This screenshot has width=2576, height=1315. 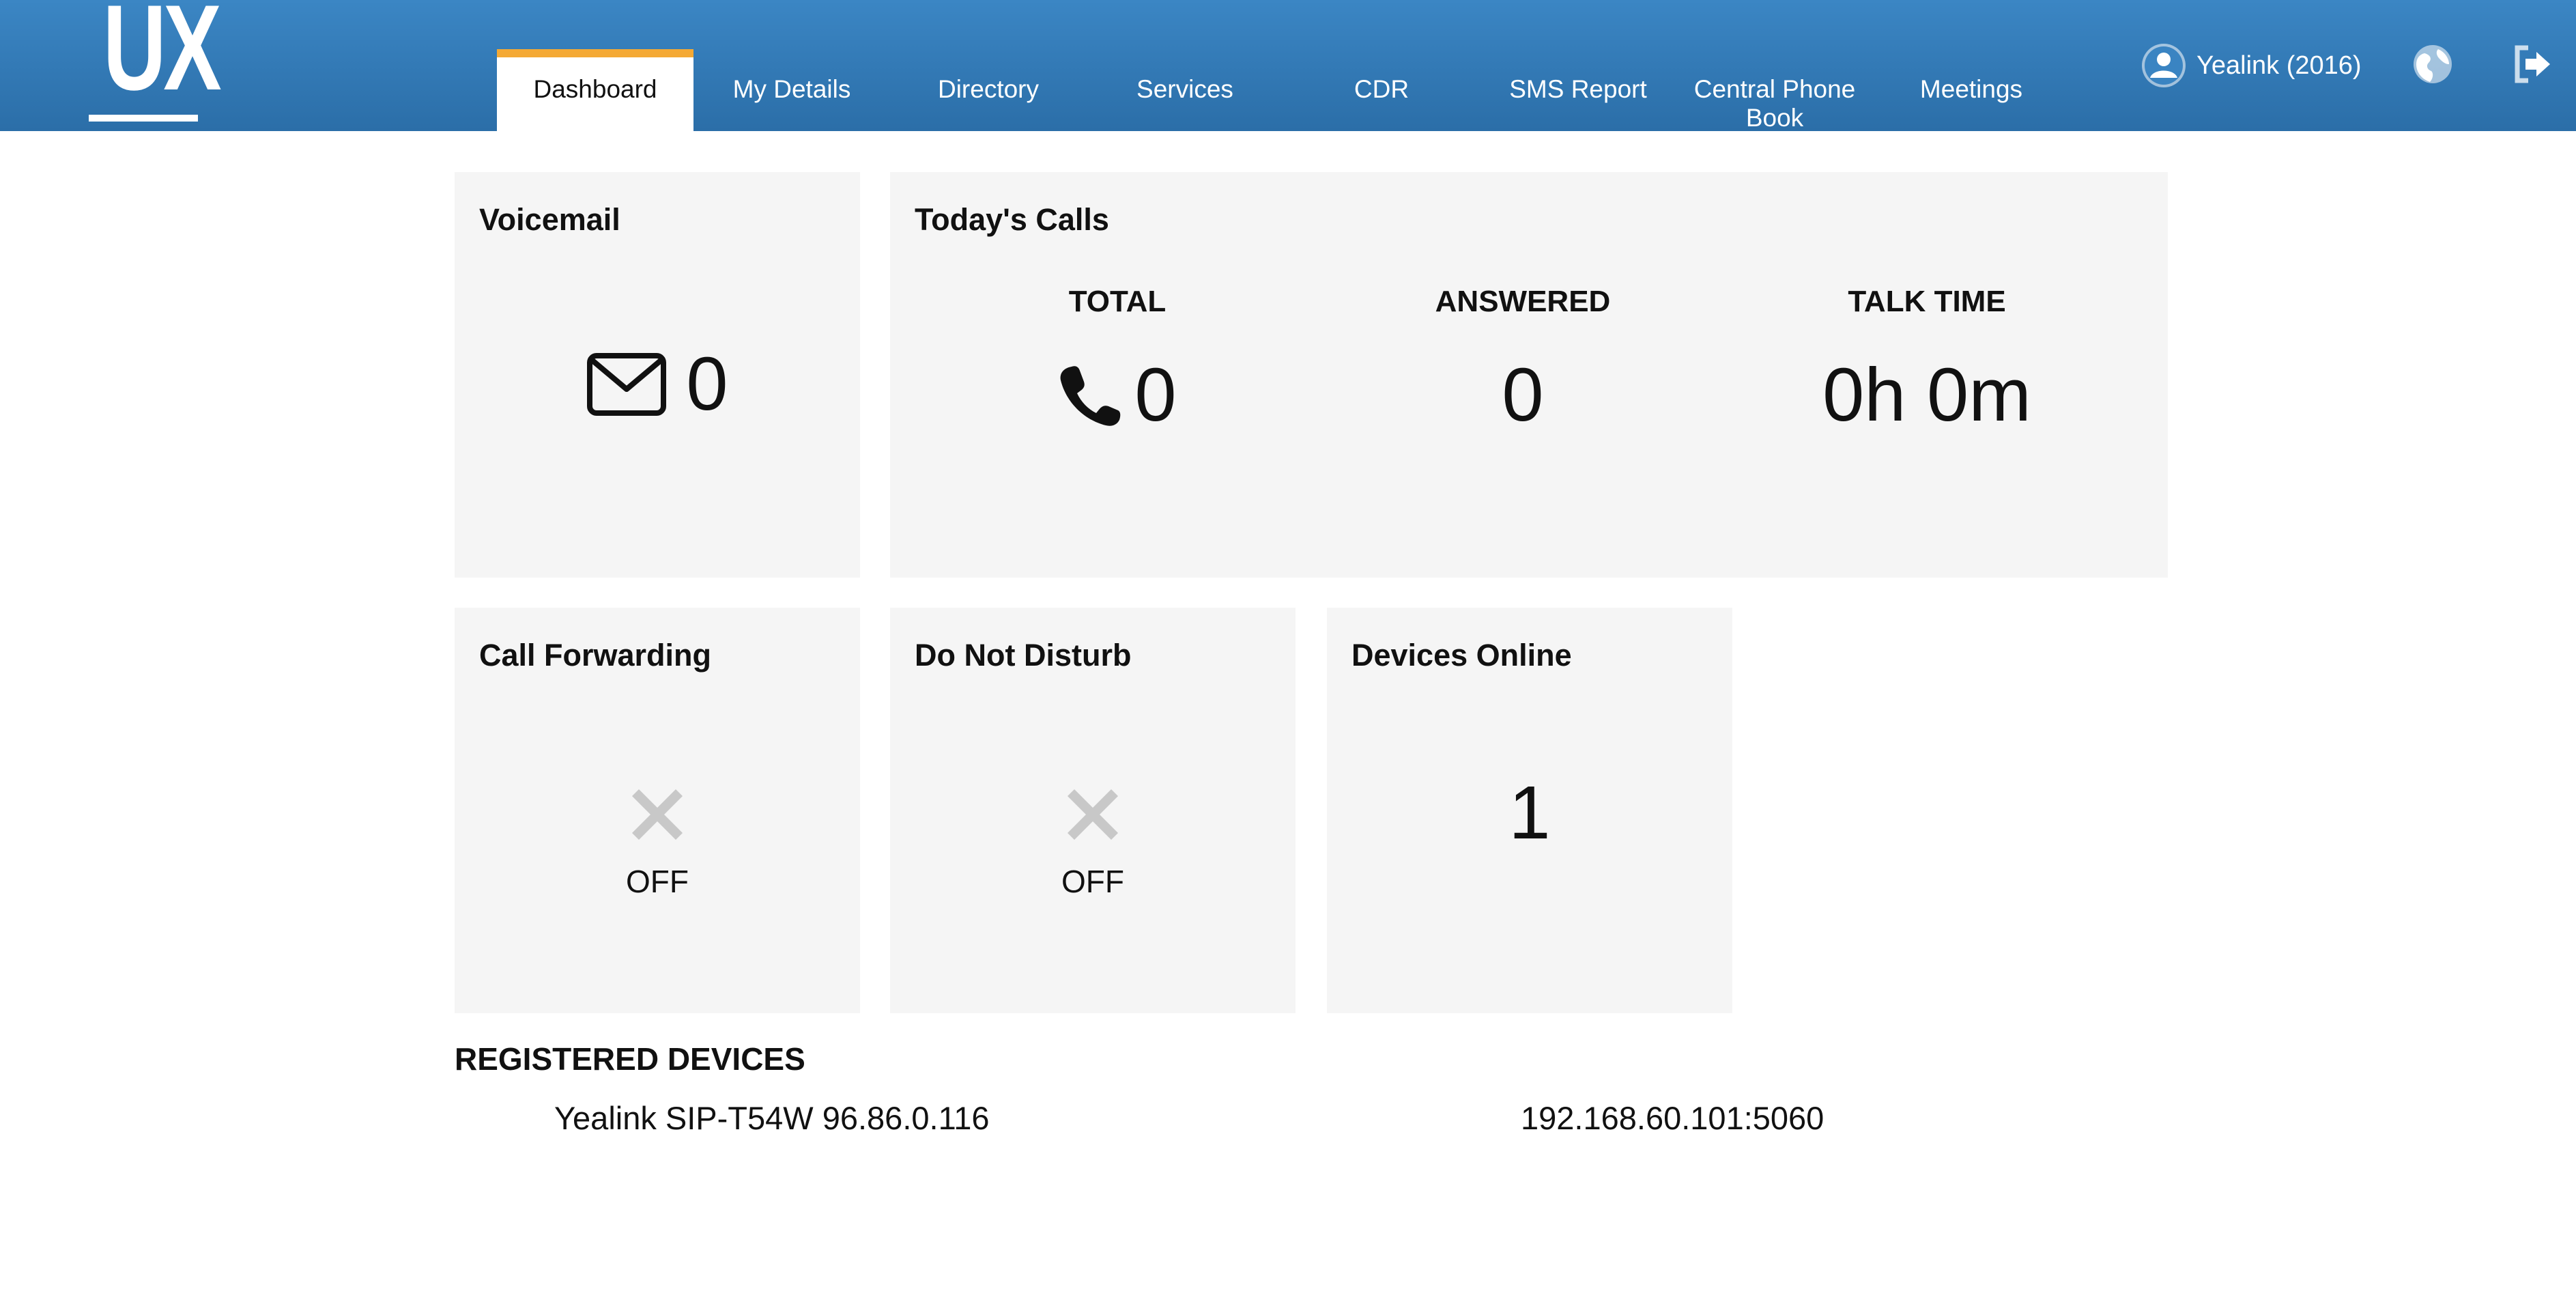 What do you see at coordinates (2279, 65) in the screenshot?
I see `user-name: Yealink (2016)` at bounding box center [2279, 65].